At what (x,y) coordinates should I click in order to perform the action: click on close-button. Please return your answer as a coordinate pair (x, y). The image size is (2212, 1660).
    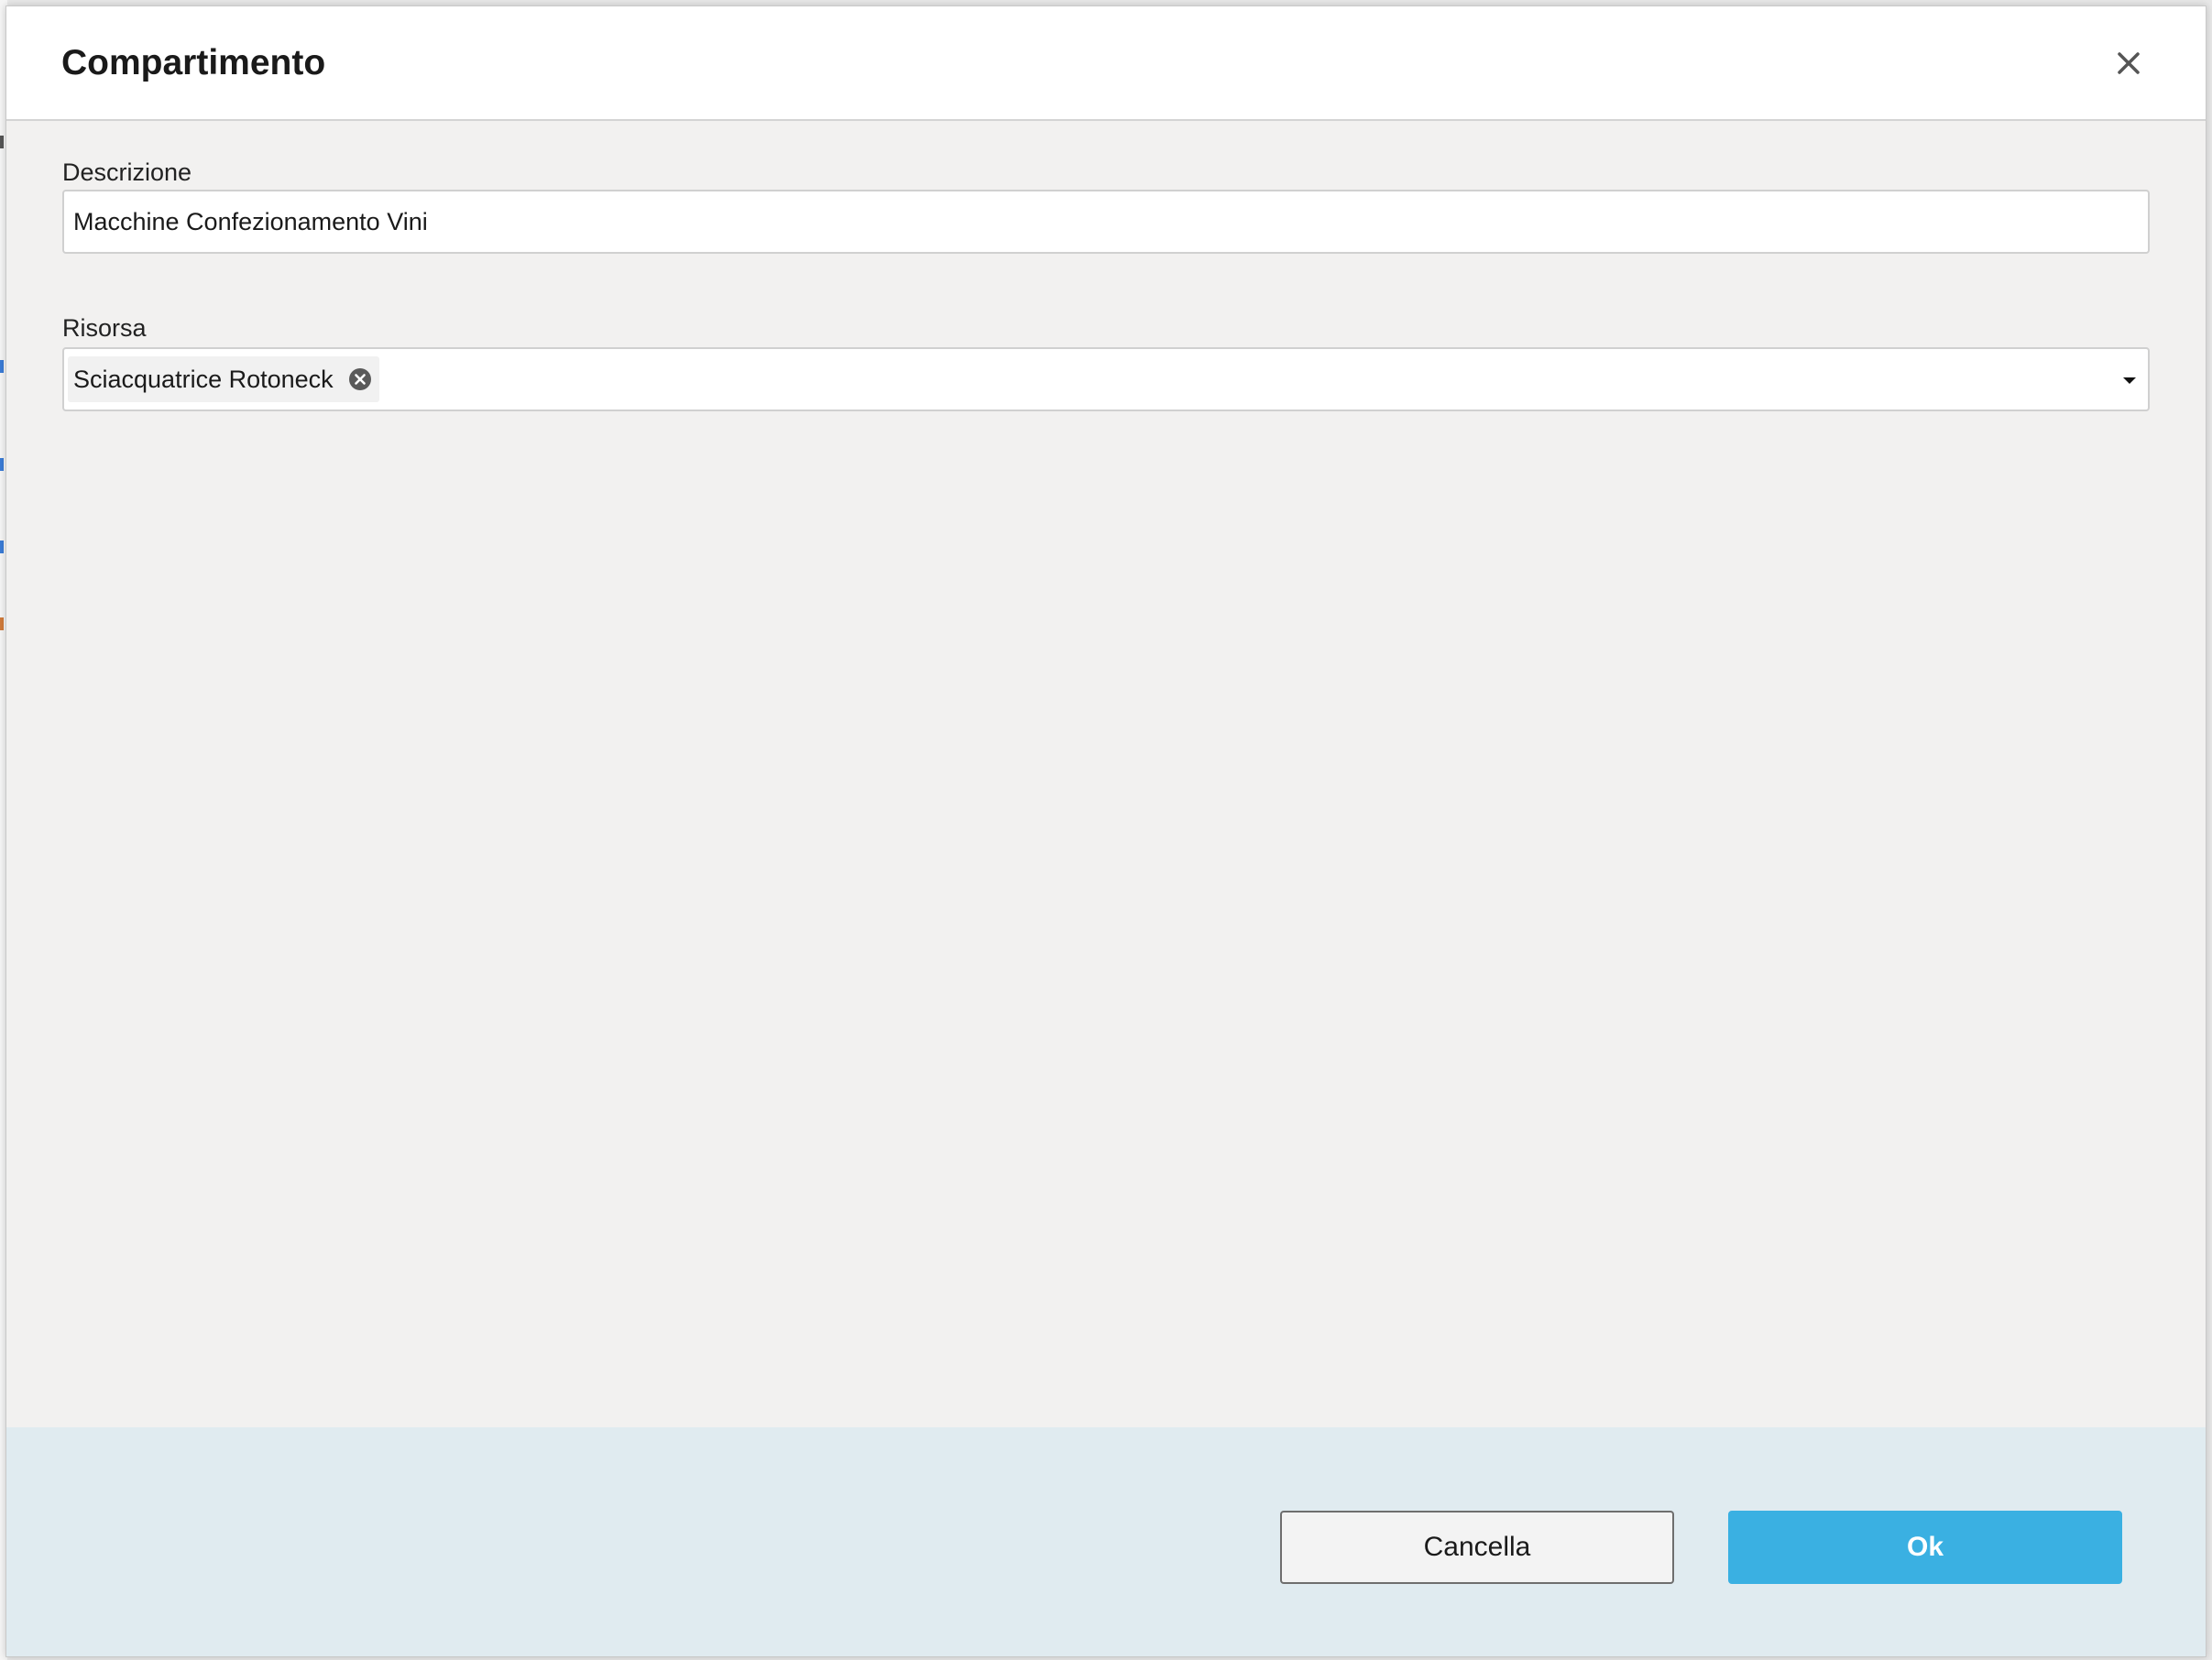
    Looking at the image, I should click on (2128, 63).